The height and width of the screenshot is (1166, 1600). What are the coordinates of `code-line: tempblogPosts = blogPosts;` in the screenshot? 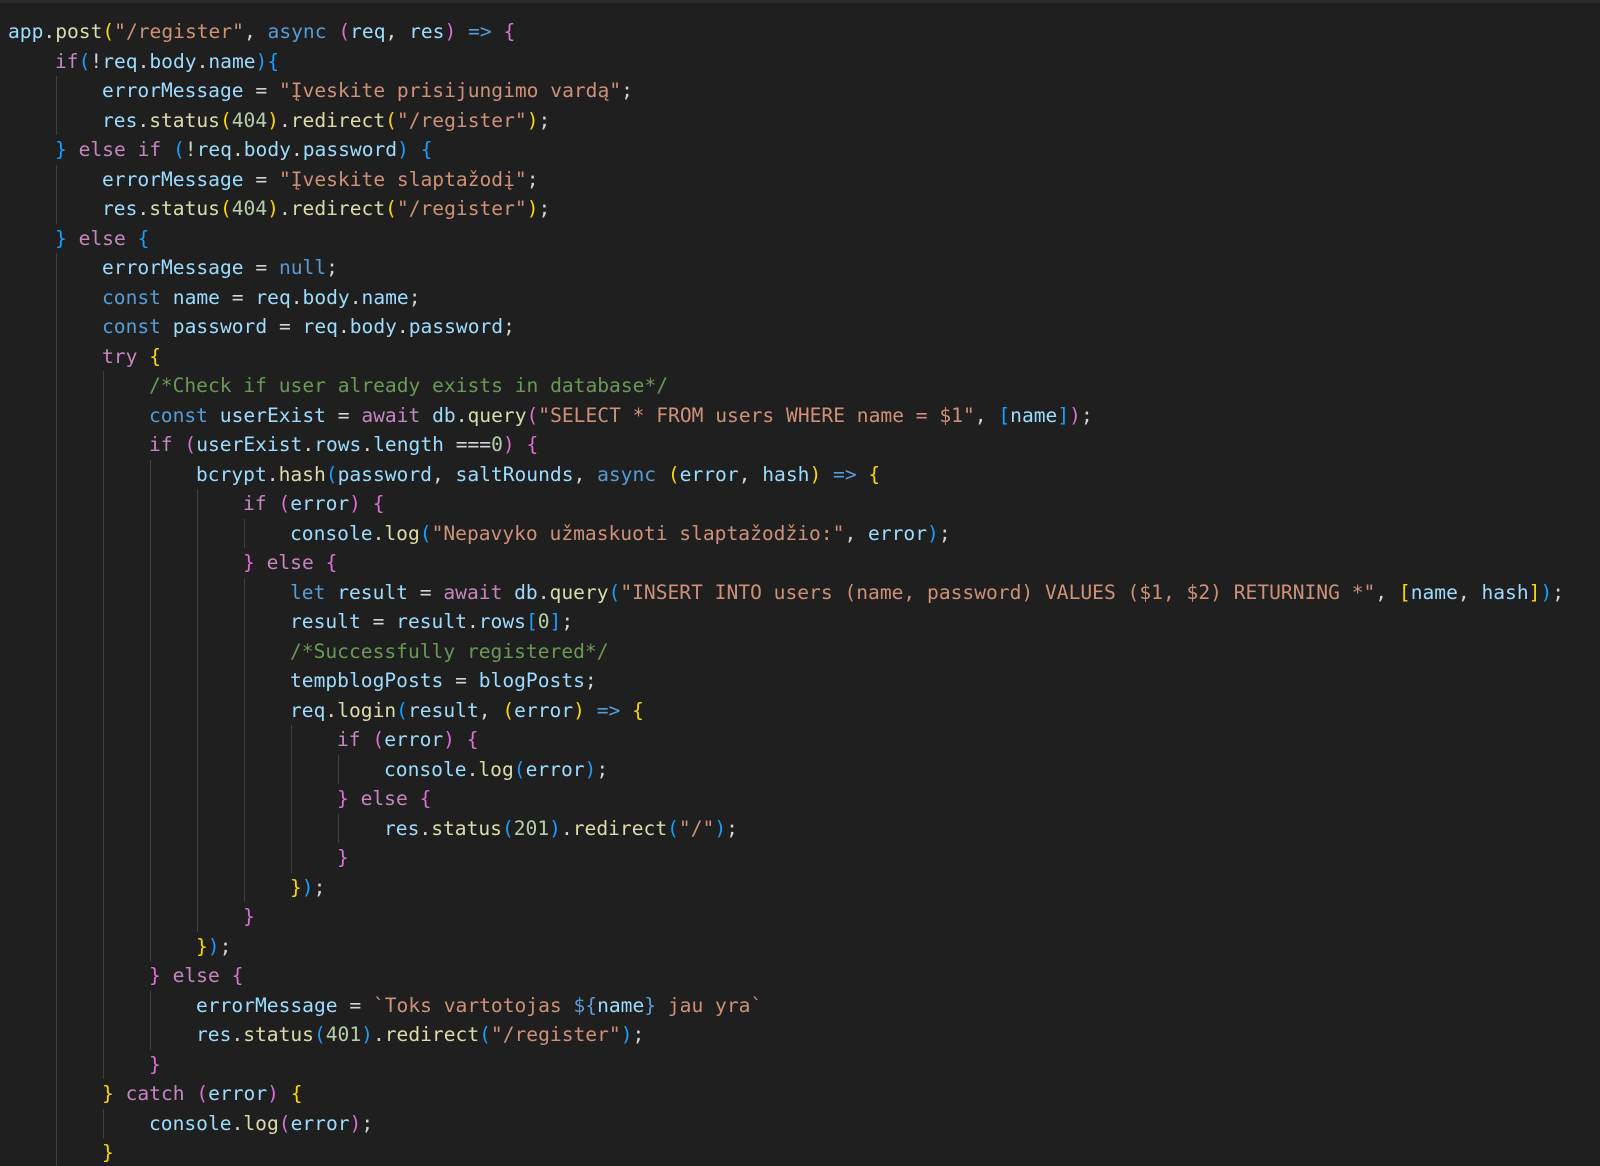 It's located at (786, 681).